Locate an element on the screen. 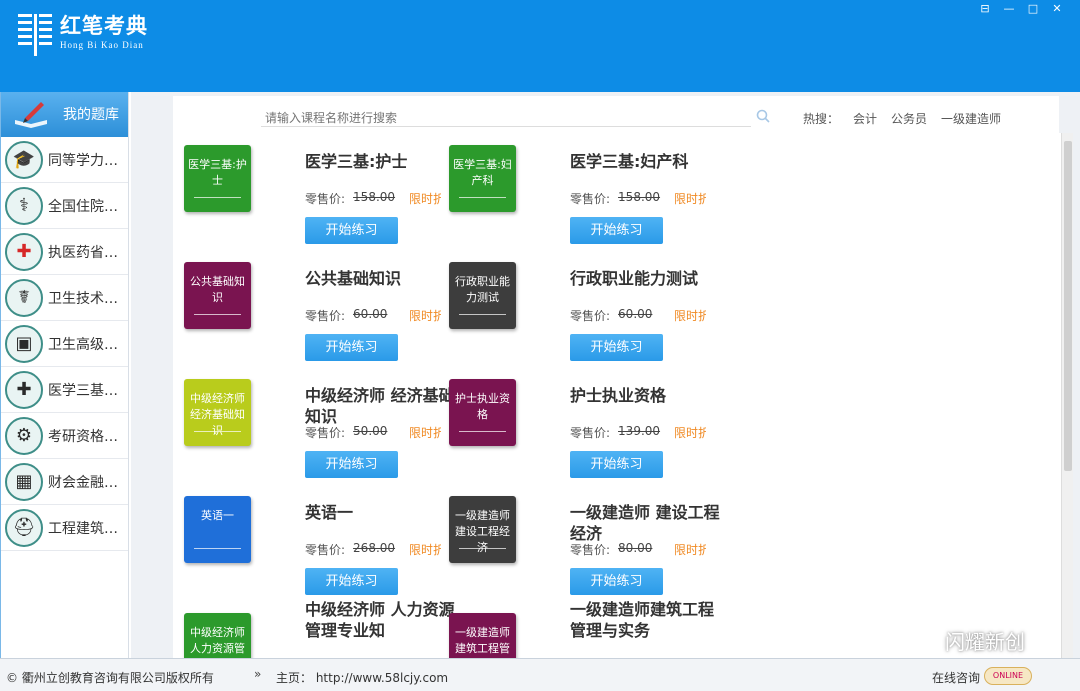  price-row: 零售价: 158.00 限时折 is located at coordinates (373, 198).